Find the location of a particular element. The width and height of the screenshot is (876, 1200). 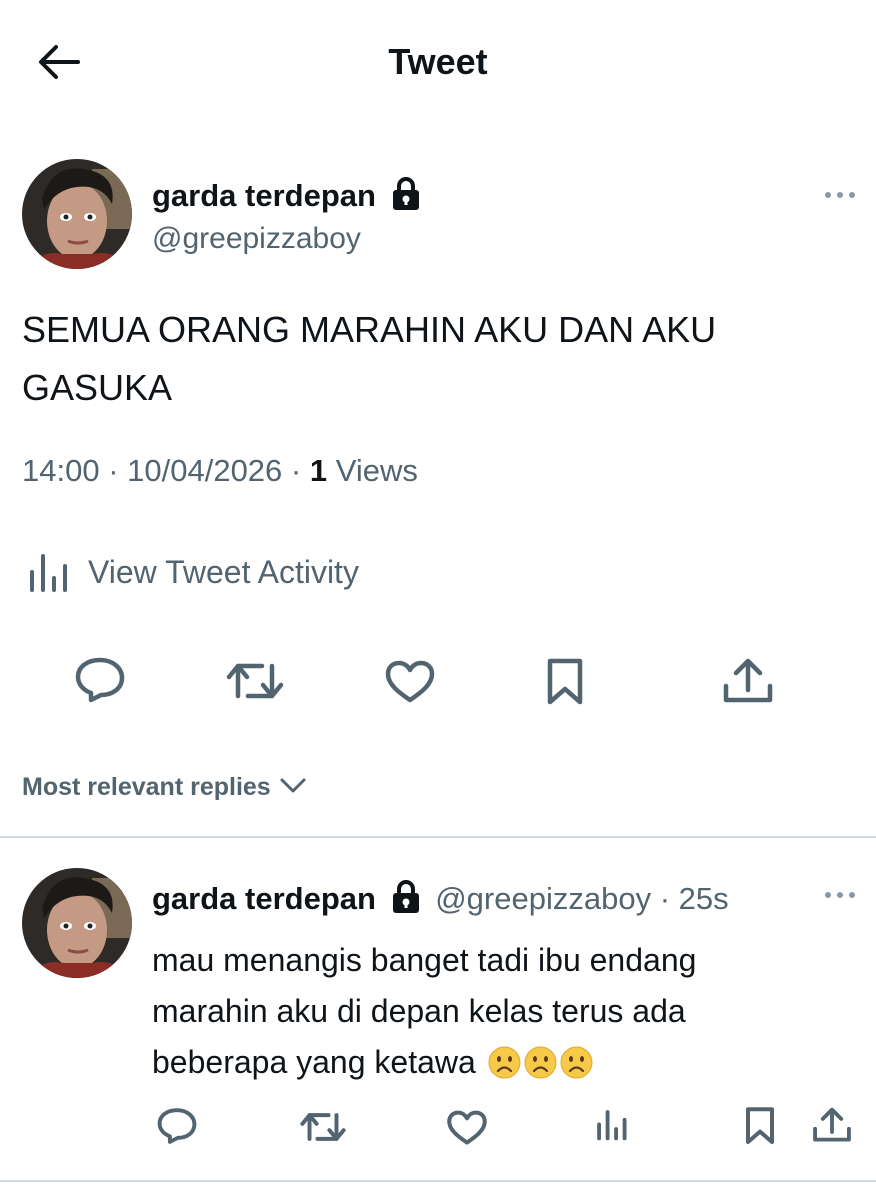

reply-text-line: beberapa yang ketawa is located at coordinates (314, 1062).